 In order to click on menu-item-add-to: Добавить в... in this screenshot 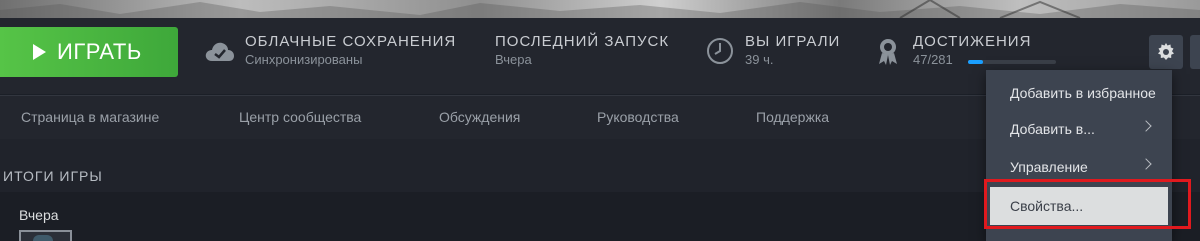, I will do `click(1079, 129)`.